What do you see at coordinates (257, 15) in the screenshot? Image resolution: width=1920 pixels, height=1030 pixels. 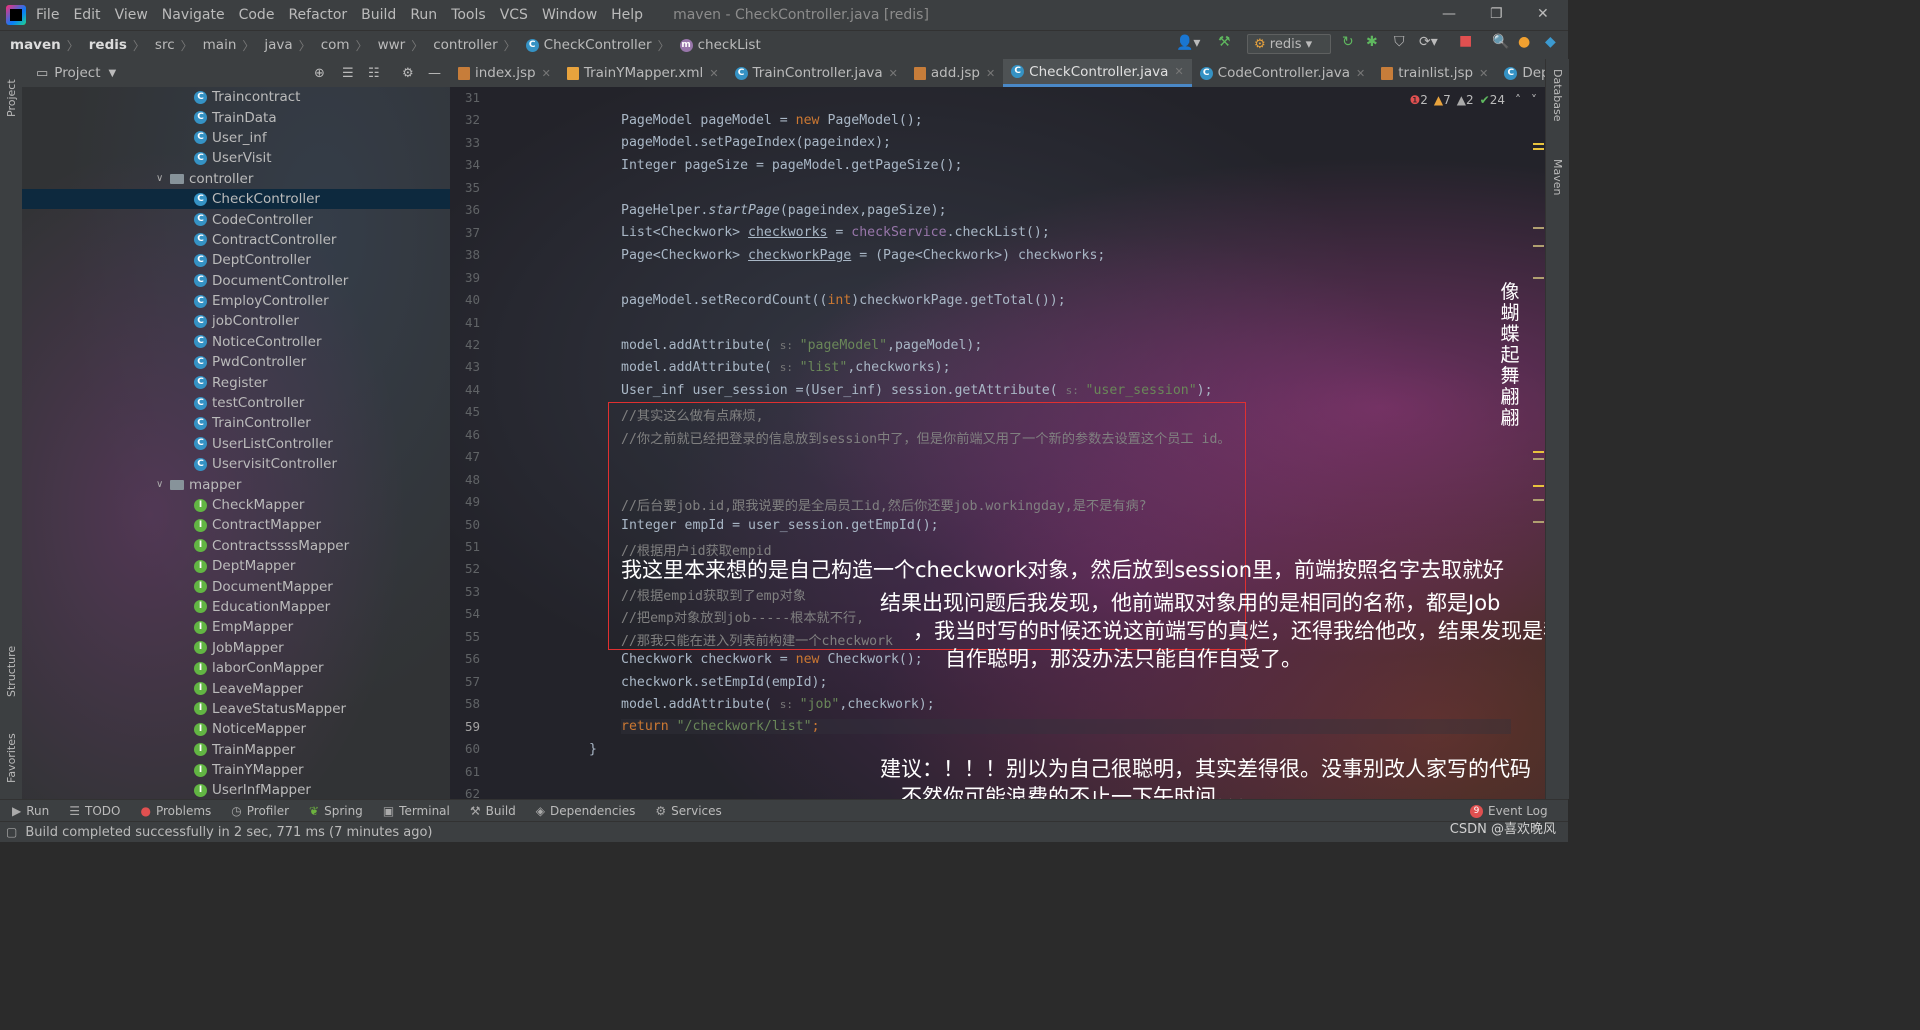 I see `menu-code: Code` at bounding box center [257, 15].